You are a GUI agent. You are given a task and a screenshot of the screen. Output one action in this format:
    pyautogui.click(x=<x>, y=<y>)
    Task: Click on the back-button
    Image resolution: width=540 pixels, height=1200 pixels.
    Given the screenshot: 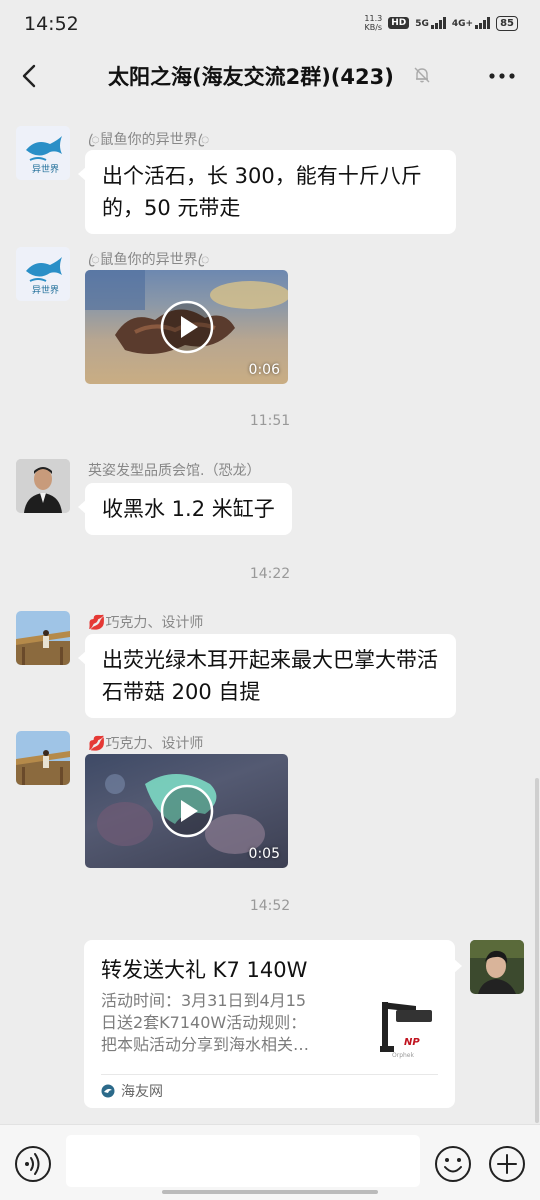 What is the action you would take?
    pyautogui.click(x=32, y=76)
    